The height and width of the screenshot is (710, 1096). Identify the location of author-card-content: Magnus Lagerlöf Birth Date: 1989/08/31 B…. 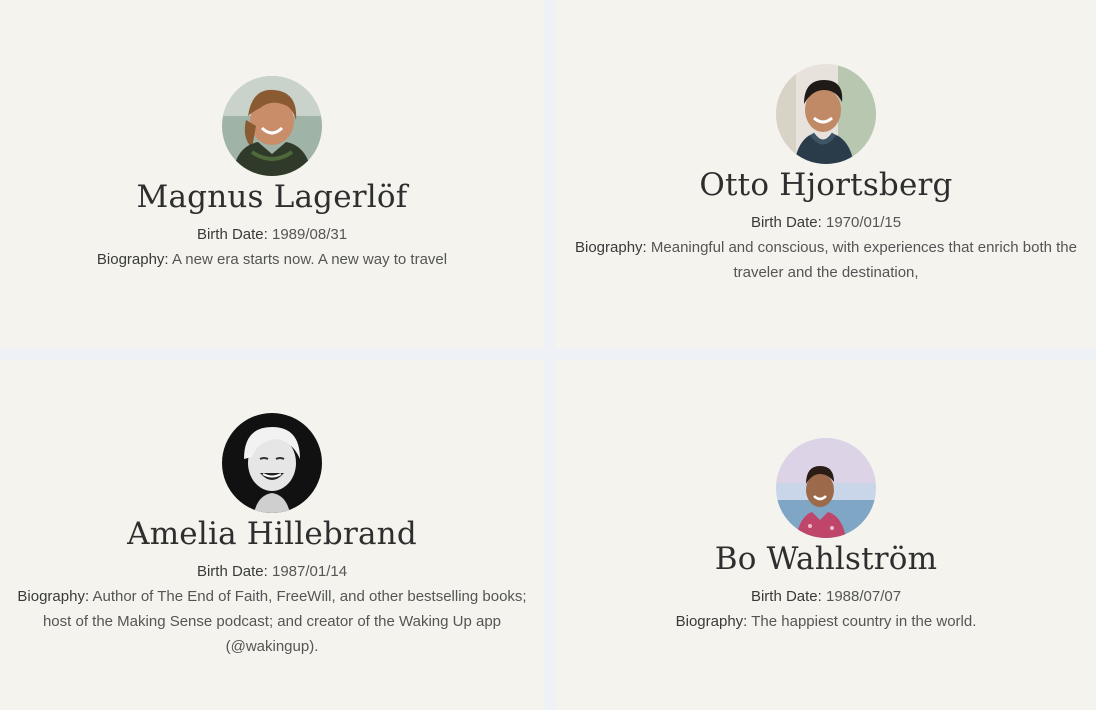
(272, 174).